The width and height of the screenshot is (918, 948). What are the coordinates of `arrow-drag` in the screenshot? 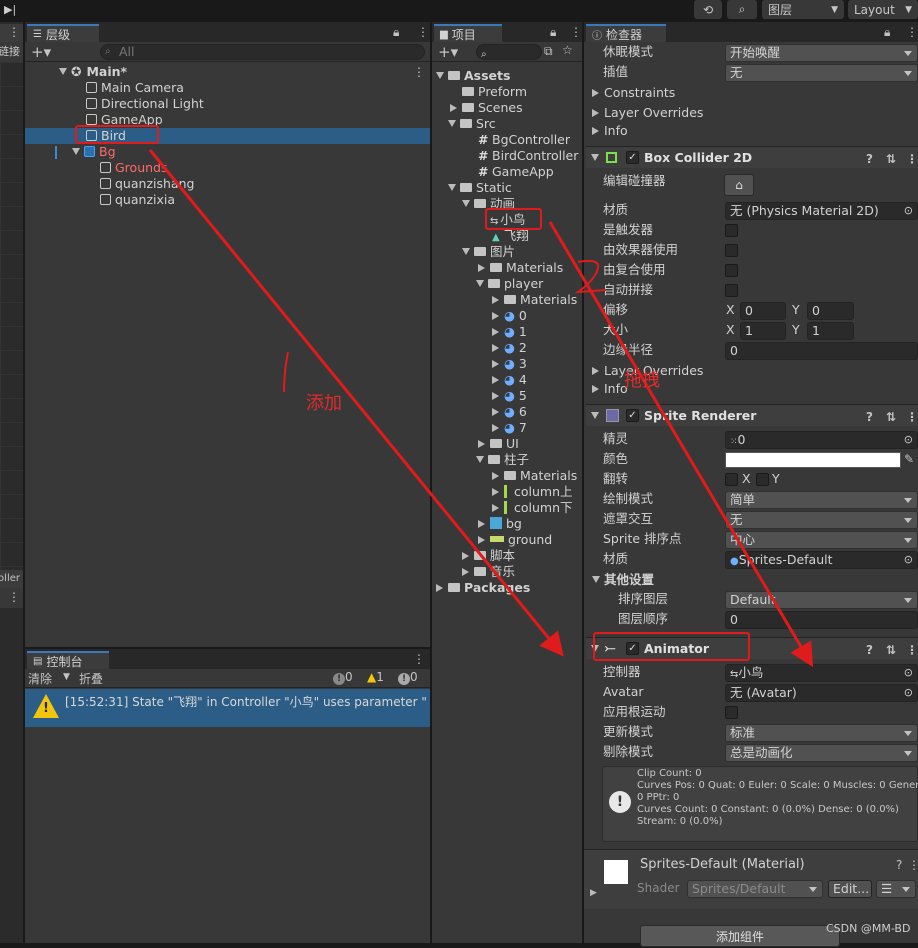 It's located at (681, 444).